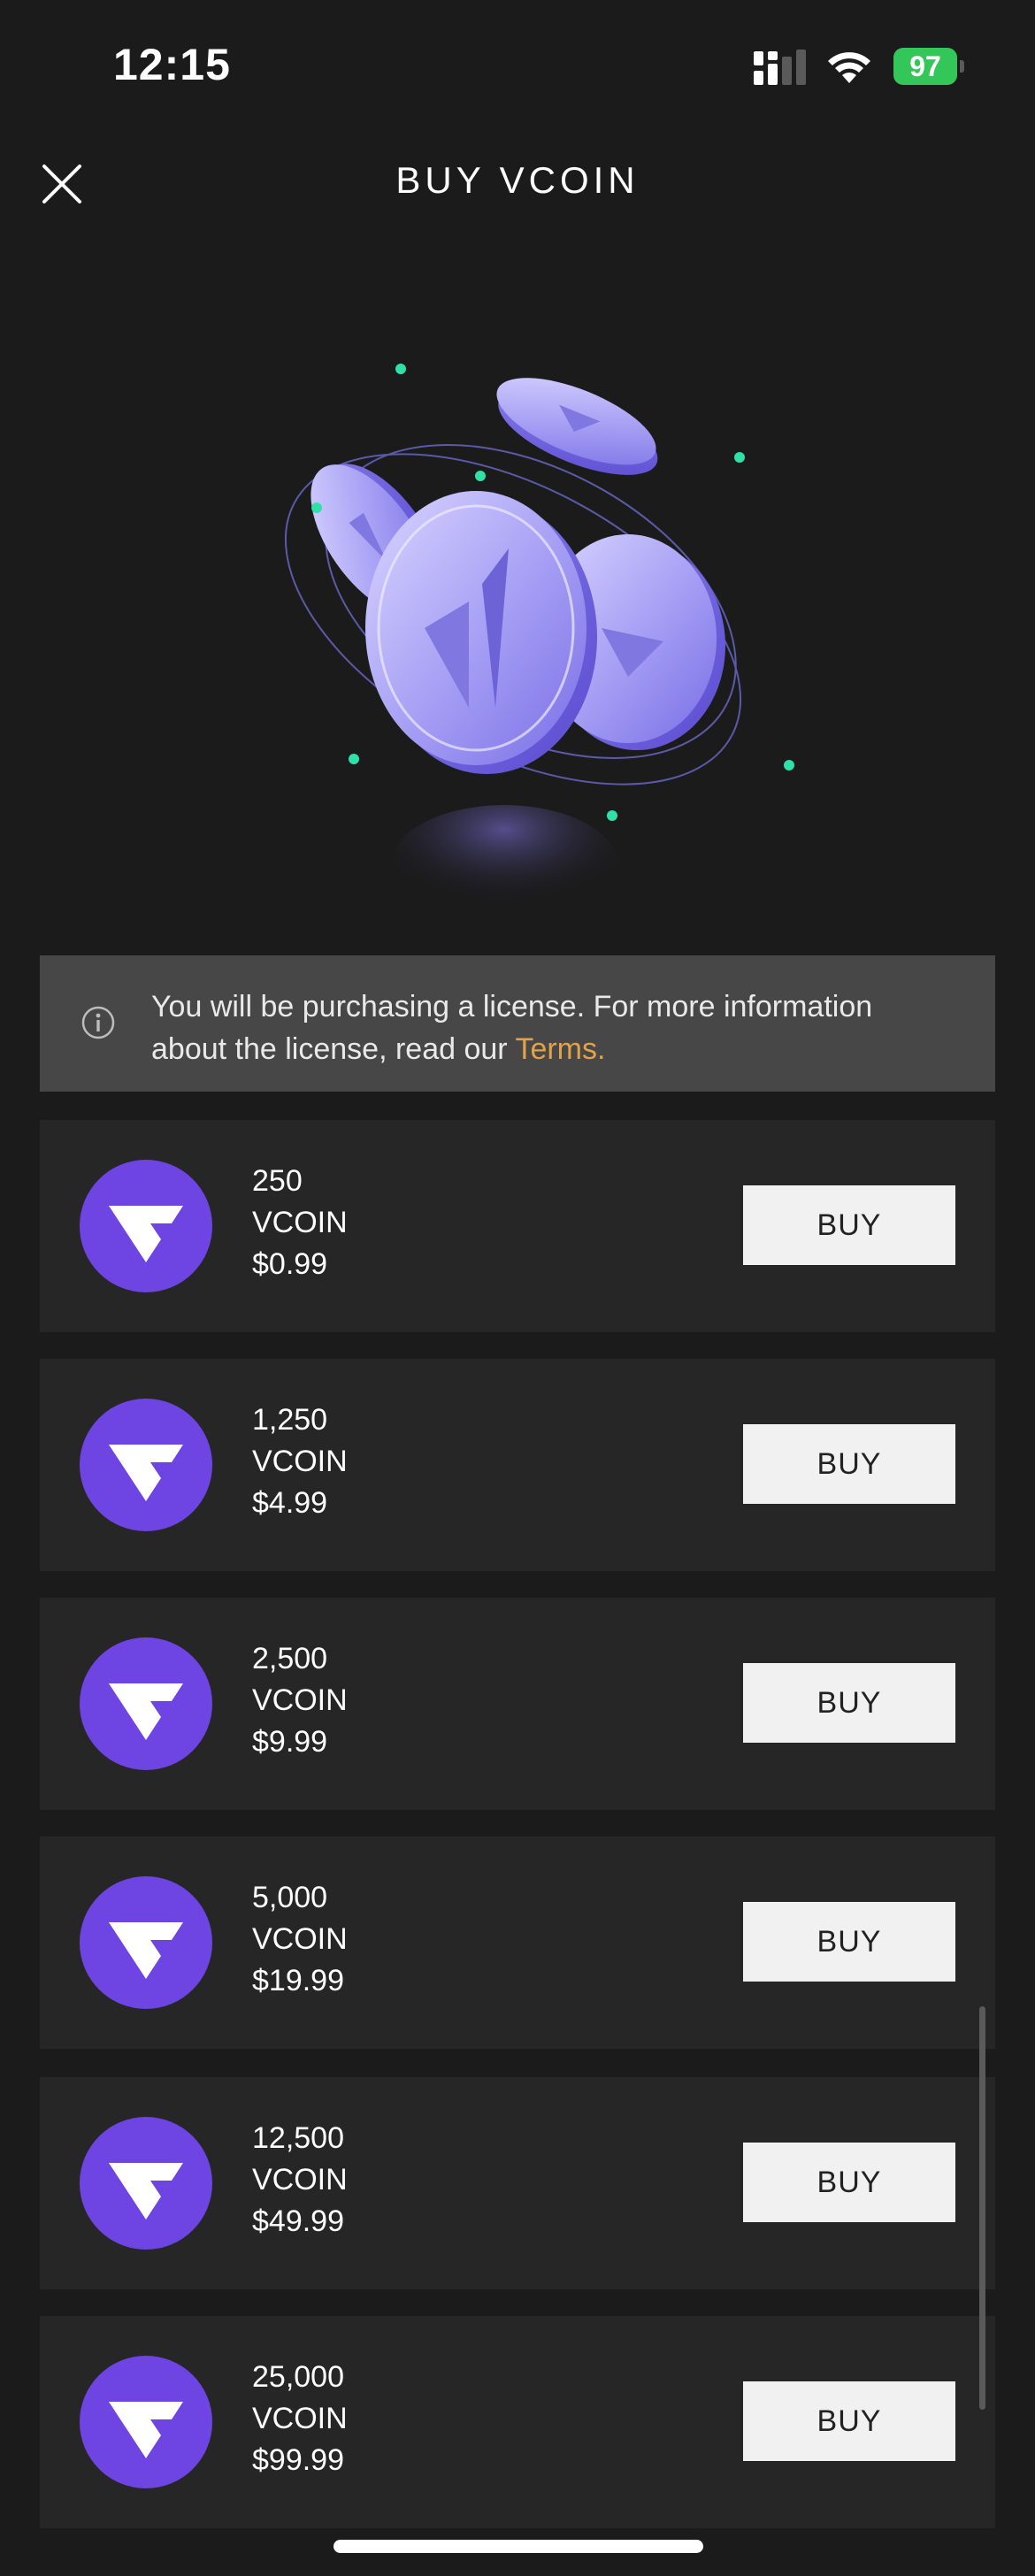  What do you see at coordinates (290, 1658) in the screenshot?
I see `package-amount: 2,500` at bounding box center [290, 1658].